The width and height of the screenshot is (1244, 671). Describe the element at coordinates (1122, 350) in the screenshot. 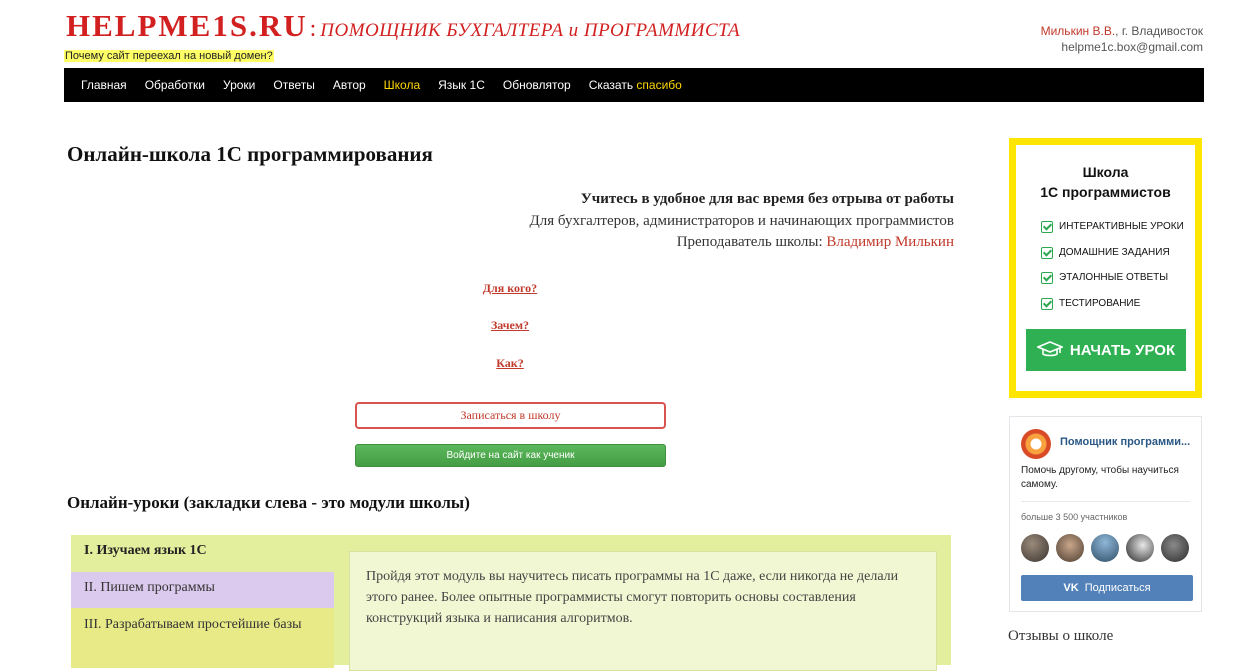

I see `start-lesson-label: Начать урок` at that location.